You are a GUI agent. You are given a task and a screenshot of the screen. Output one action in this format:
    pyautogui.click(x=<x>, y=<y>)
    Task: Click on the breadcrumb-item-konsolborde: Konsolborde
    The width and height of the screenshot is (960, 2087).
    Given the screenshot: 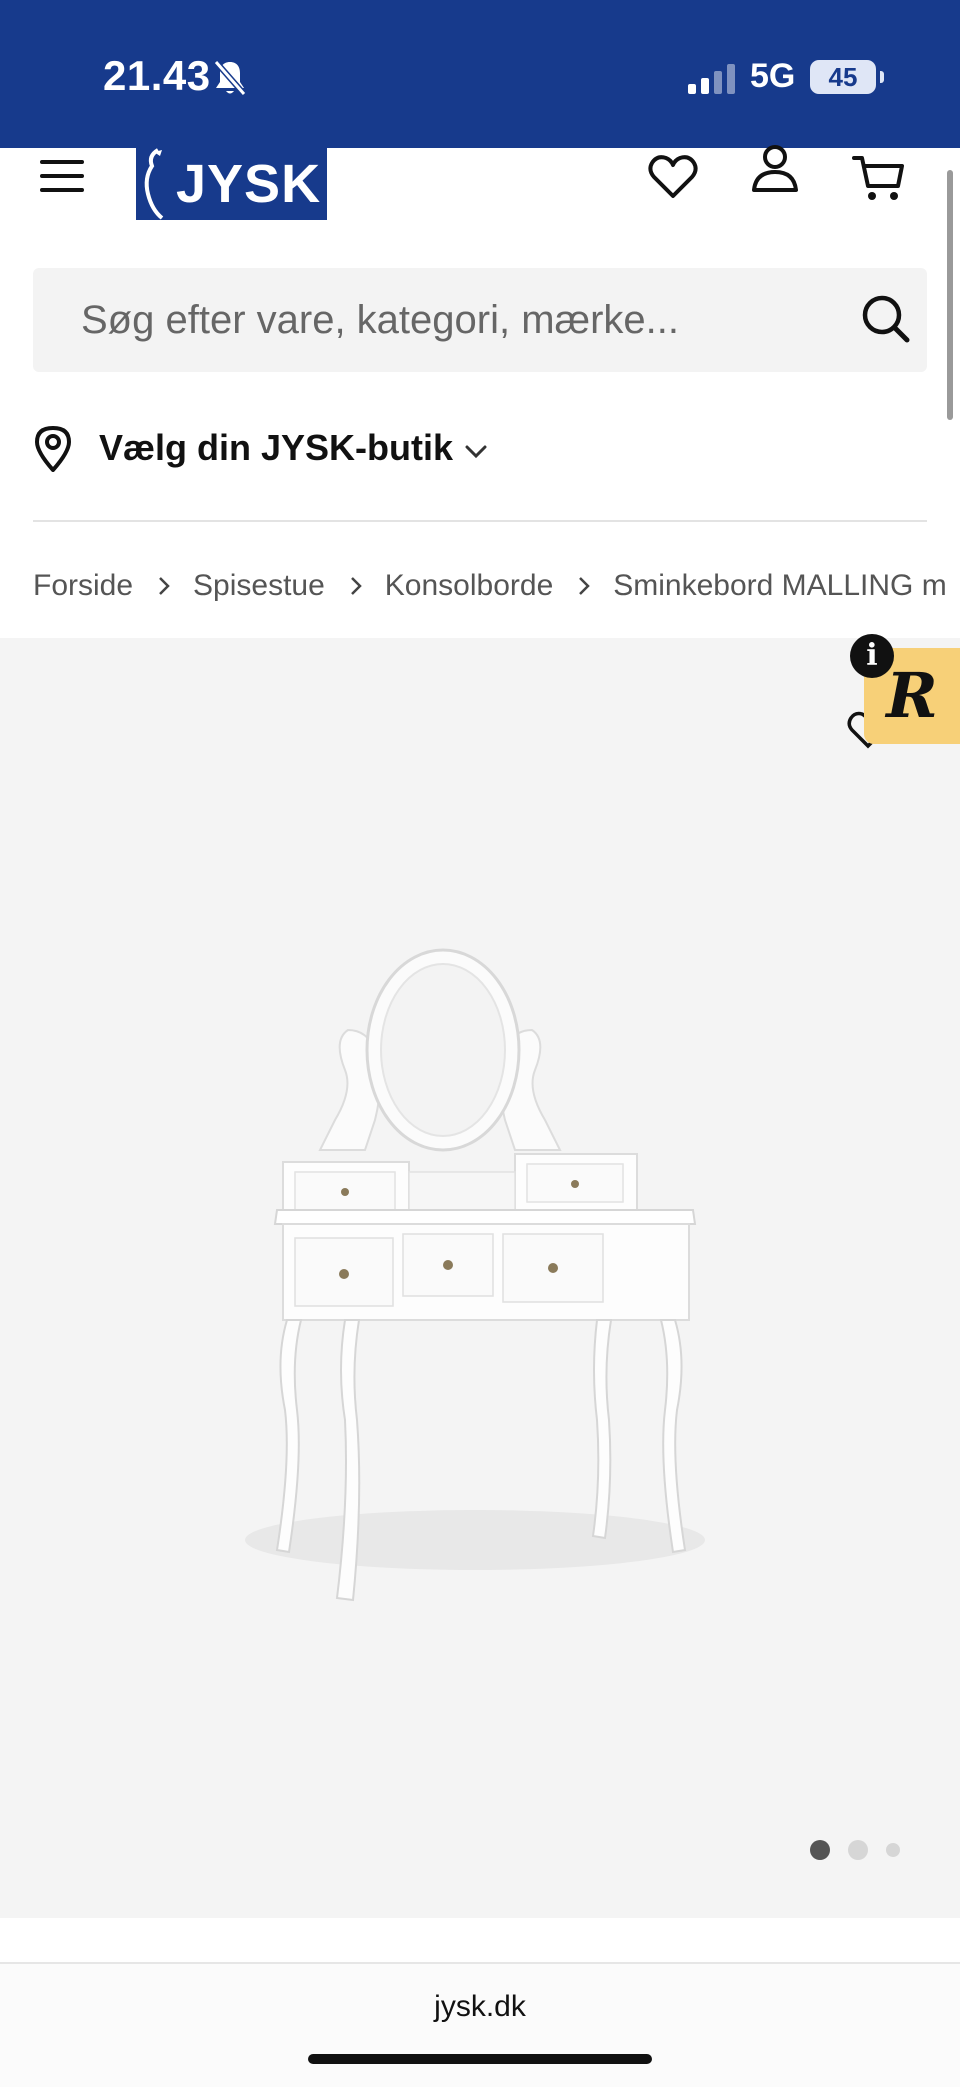 What is the action you would take?
    pyautogui.click(x=469, y=586)
    